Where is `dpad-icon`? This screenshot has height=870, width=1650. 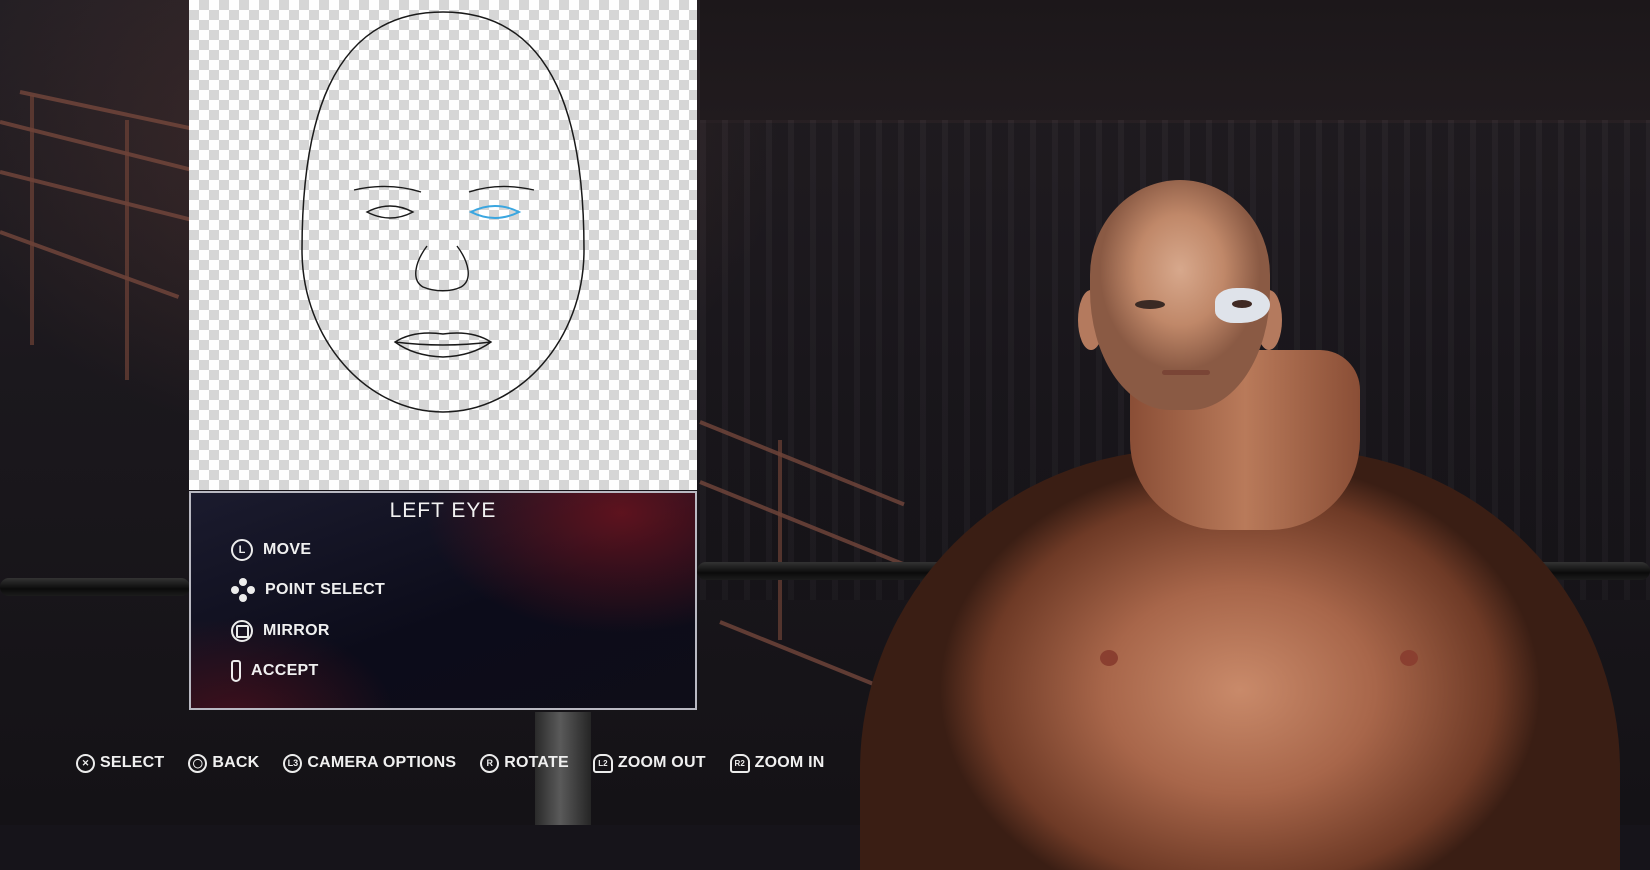
dpad-icon is located at coordinates (243, 590).